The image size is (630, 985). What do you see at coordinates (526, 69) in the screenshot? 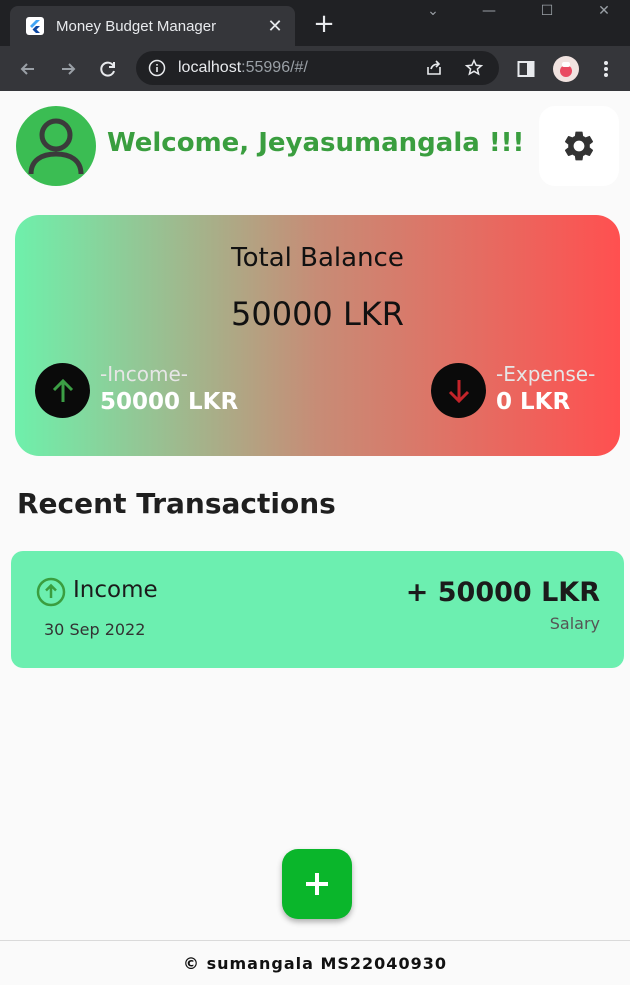
I see `side-panel-icon` at bounding box center [526, 69].